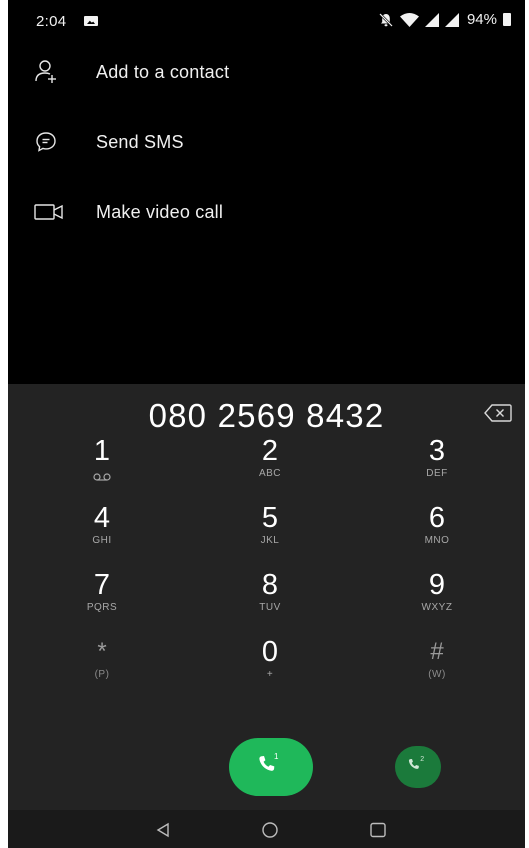 This screenshot has height=848, width=529. Describe the element at coordinates (266, 212) in the screenshot. I see `make-video-call-option: Make video call` at that location.